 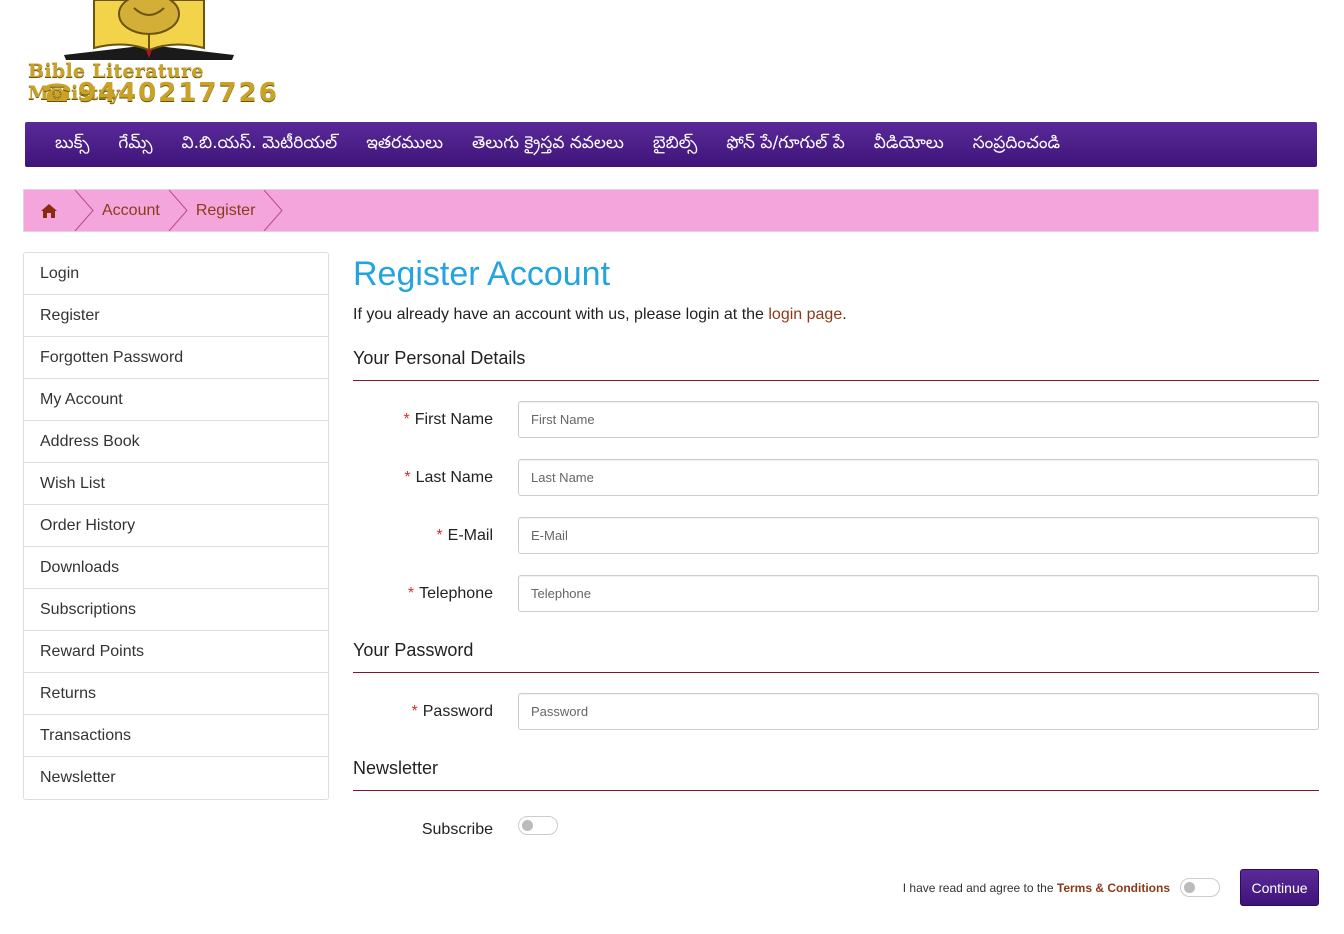 What do you see at coordinates (1016, 145) in the screenshot?
I see `nav-item-contact: సంప్రదించండి` at bounding box center [1016, 145].